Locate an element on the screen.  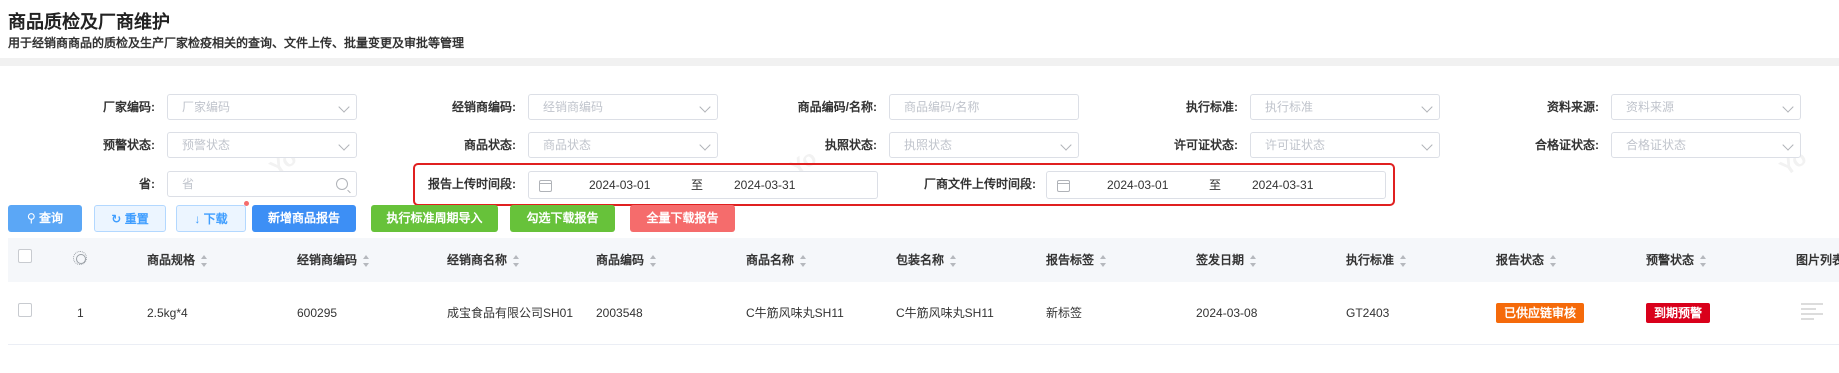
exec-standard-label: 执行标准: is located at coordinates (1212, 107).